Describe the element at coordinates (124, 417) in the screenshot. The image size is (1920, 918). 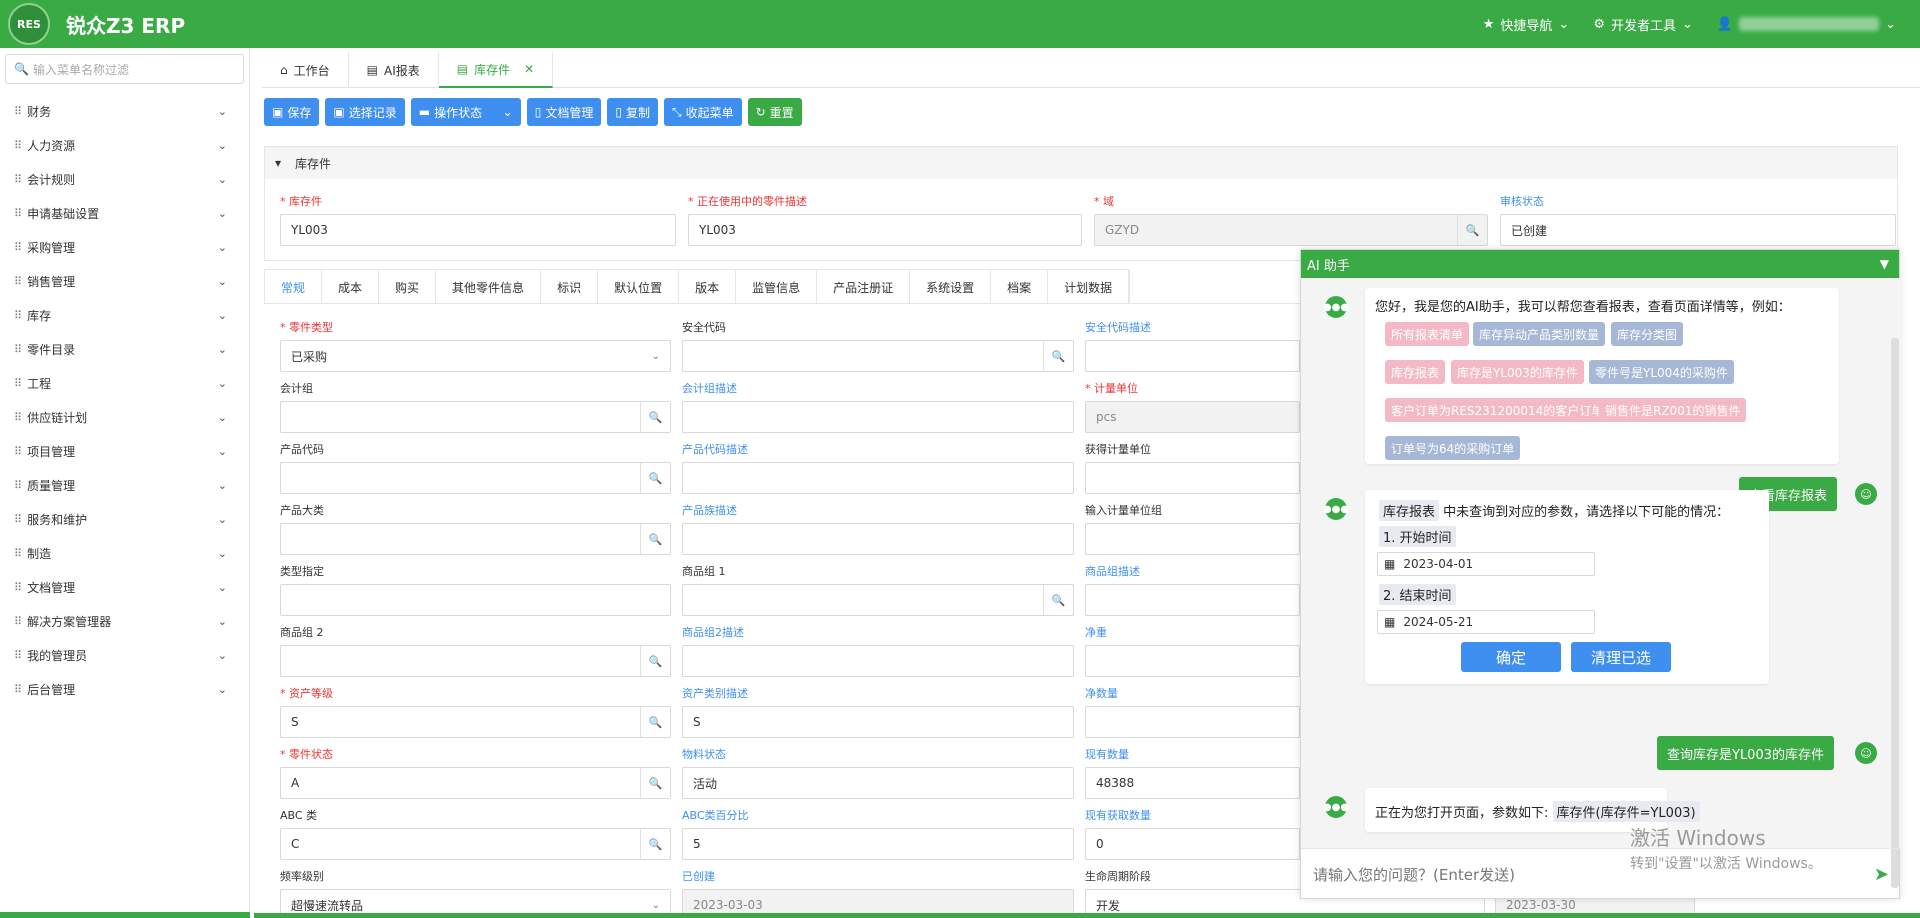
I see `sidebar-item: ⠿ 供应链计划 ⌄` at that location.